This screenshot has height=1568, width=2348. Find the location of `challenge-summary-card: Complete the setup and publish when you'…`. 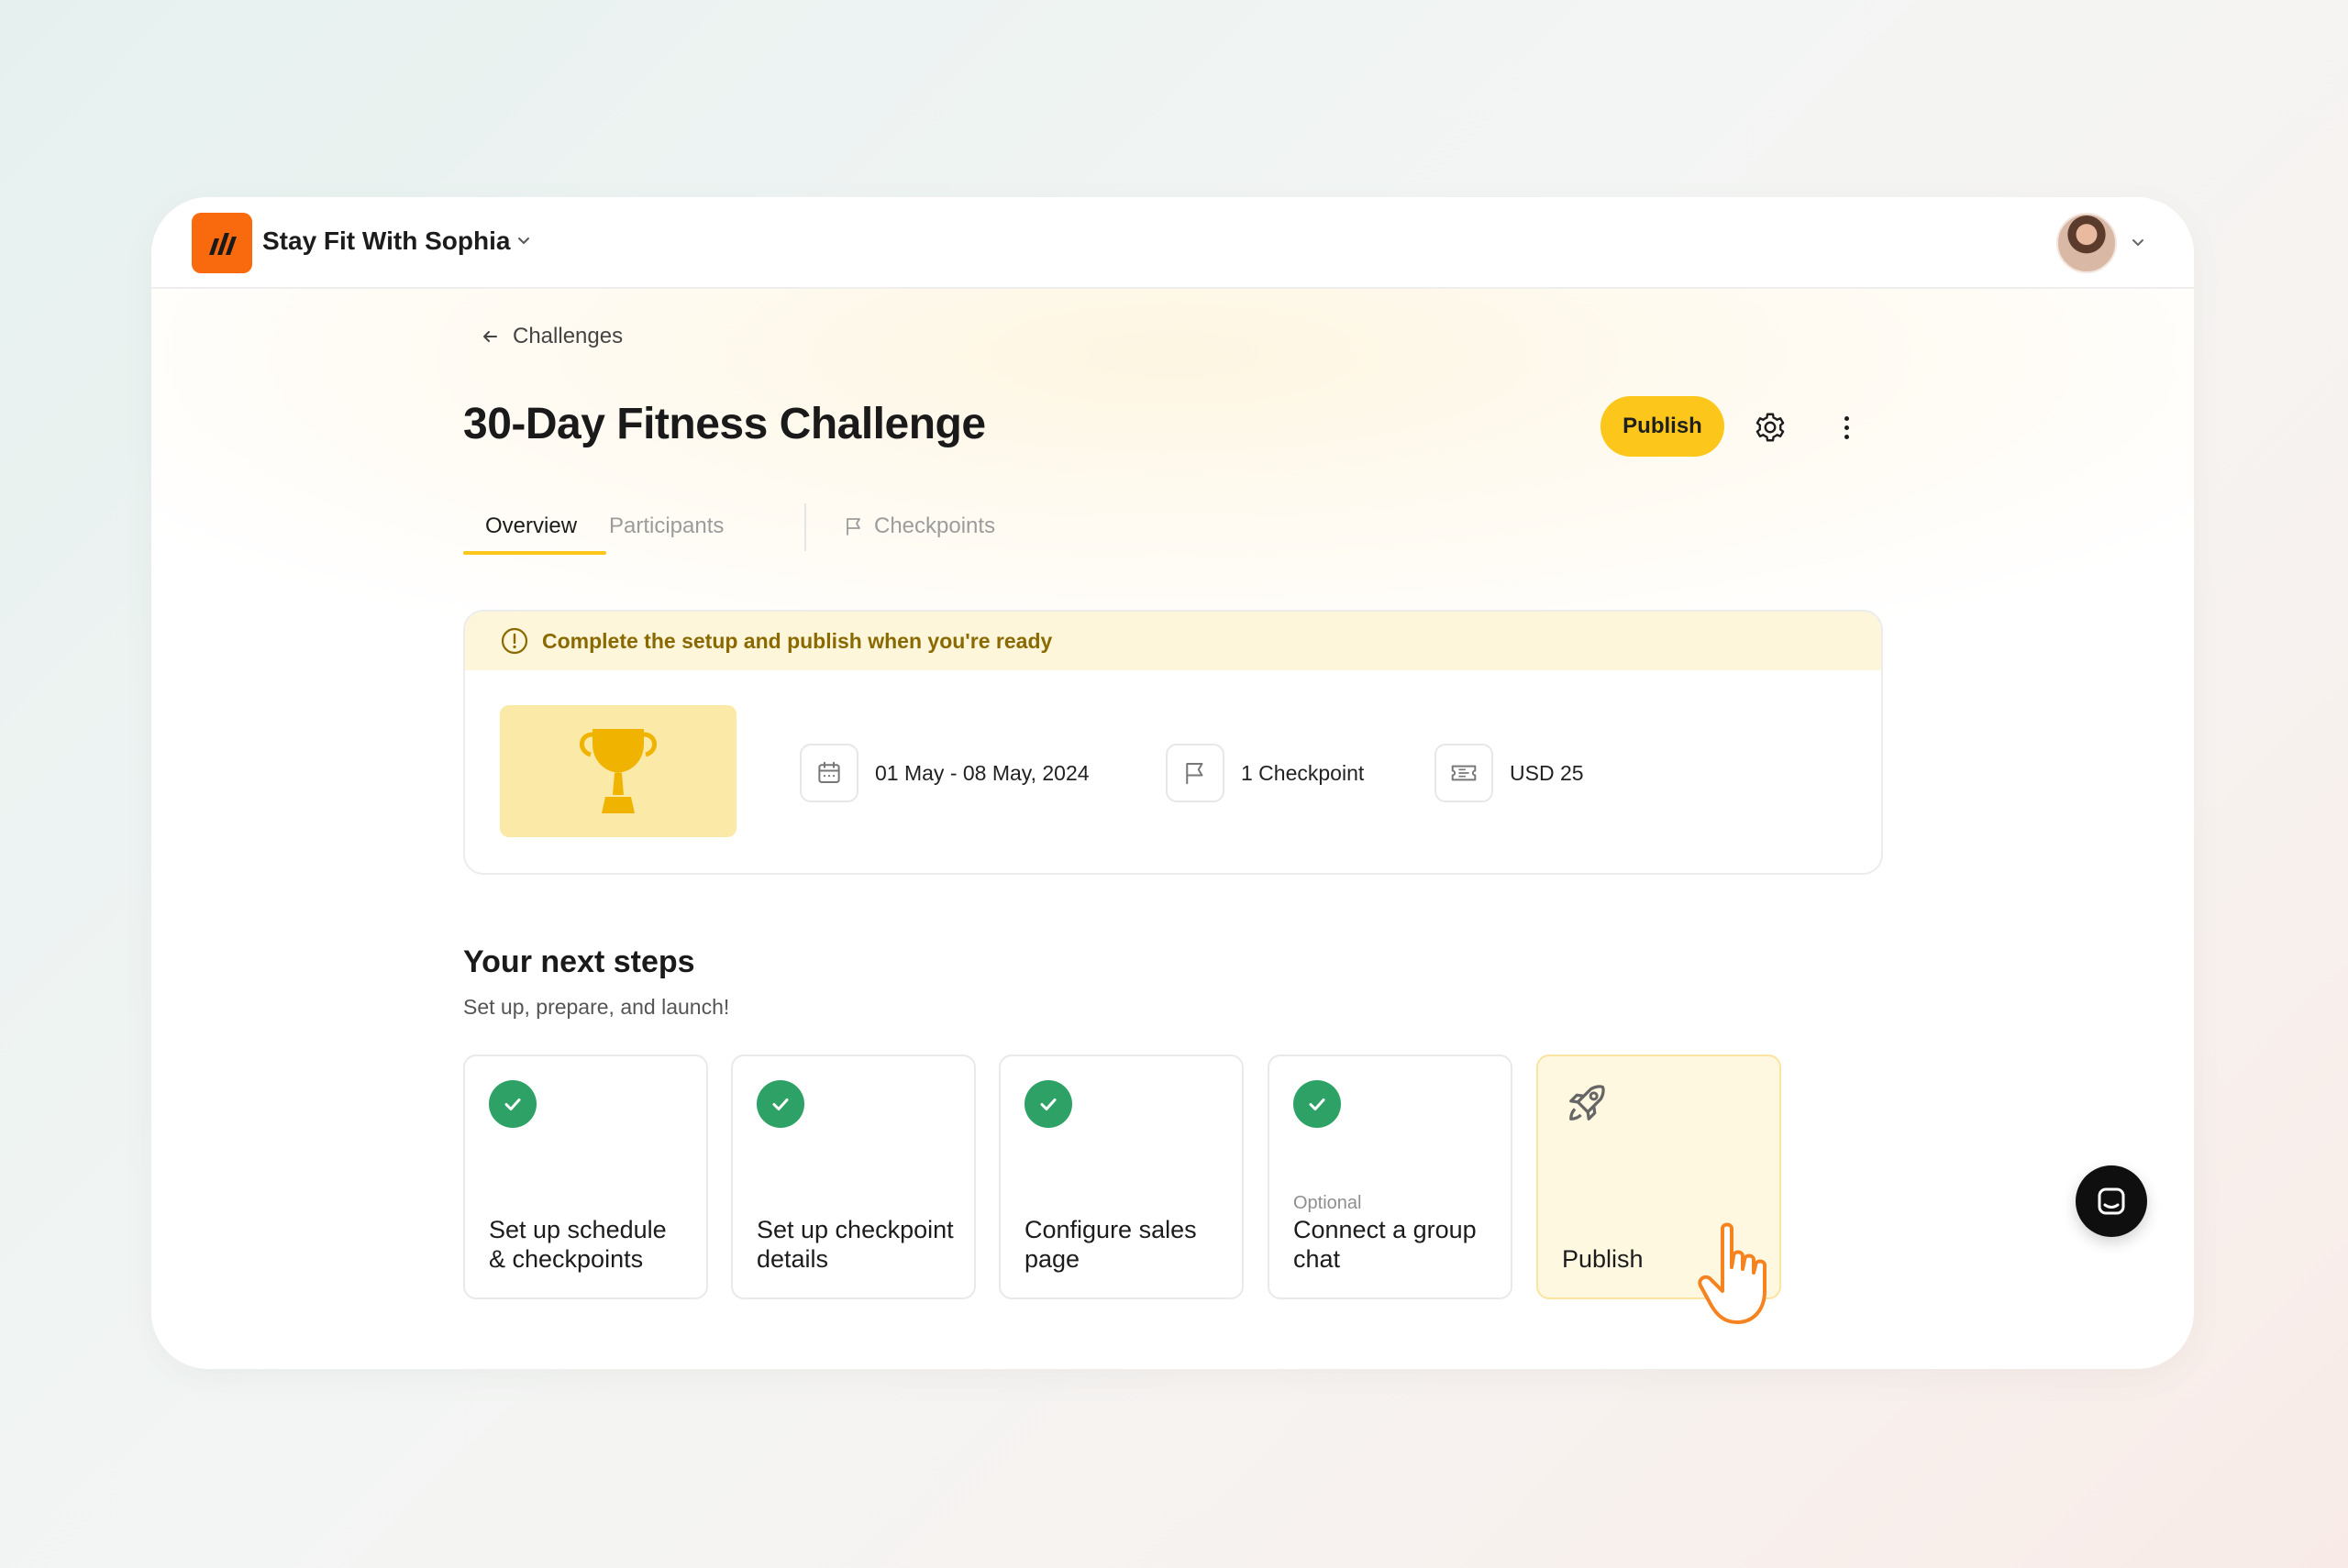

challenge-summary-card: Complete the setup and publish when you'… is located at coordinates (1173, 742).